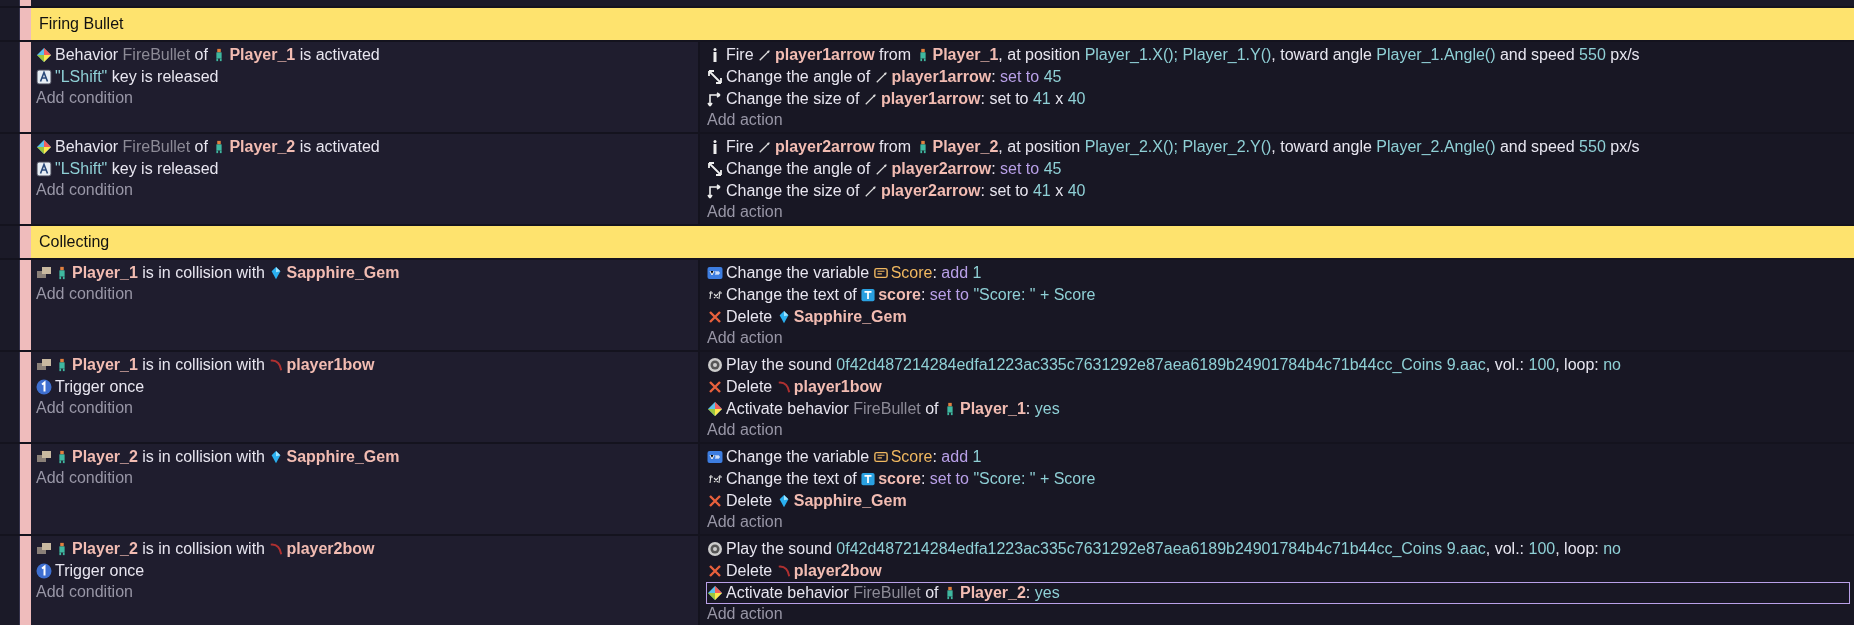 This screenshot has height=625, width=1854. What do you see at coordinates (792, 295) in the screenshot?
I see `action-text: Change the text of` at bounding box center [792, 295].